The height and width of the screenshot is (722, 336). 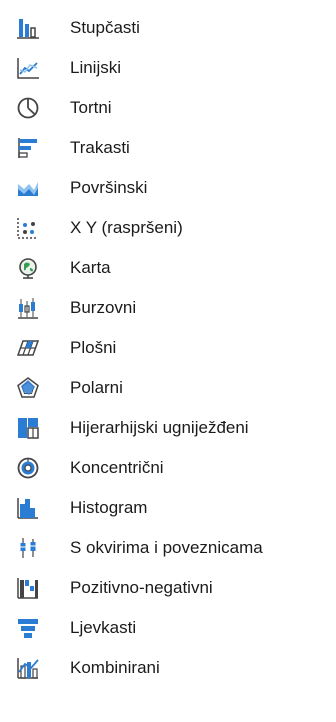 I want to click on chart-type-item-bar: Trakasti, so click(x=168, y=148).